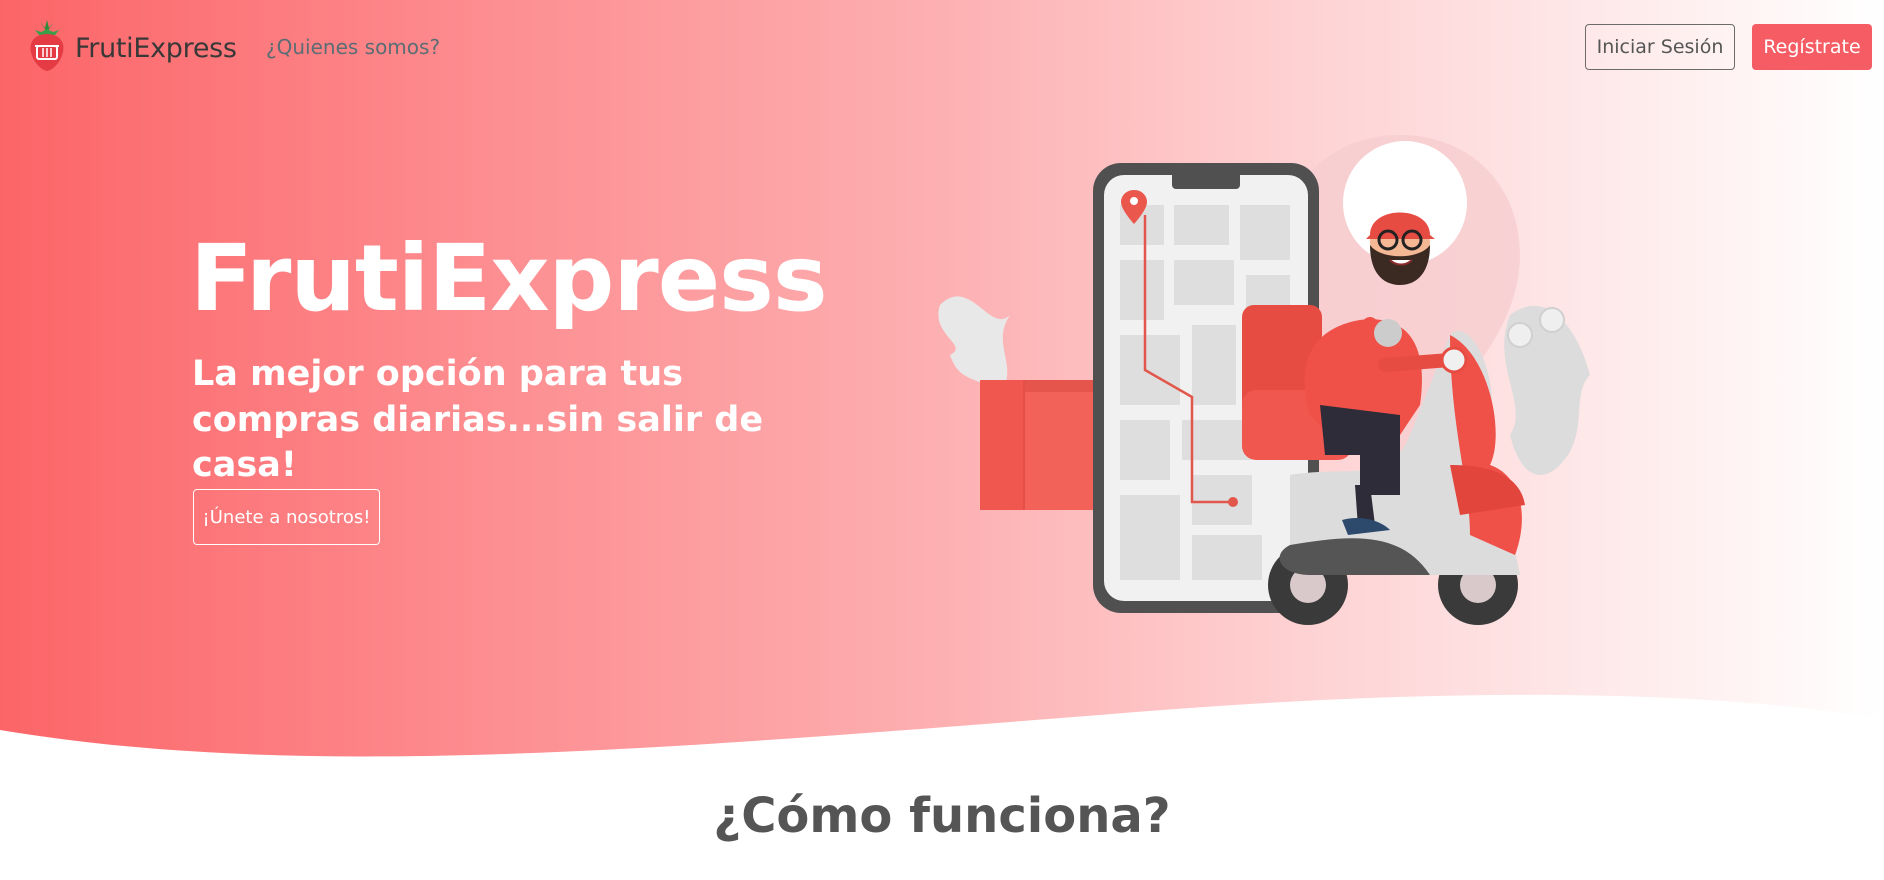 The image size is (1884, 880). Describe the element at coordinates (509, 278) in the screenshot. I see `hero-title: FrutiExpress` at that location.